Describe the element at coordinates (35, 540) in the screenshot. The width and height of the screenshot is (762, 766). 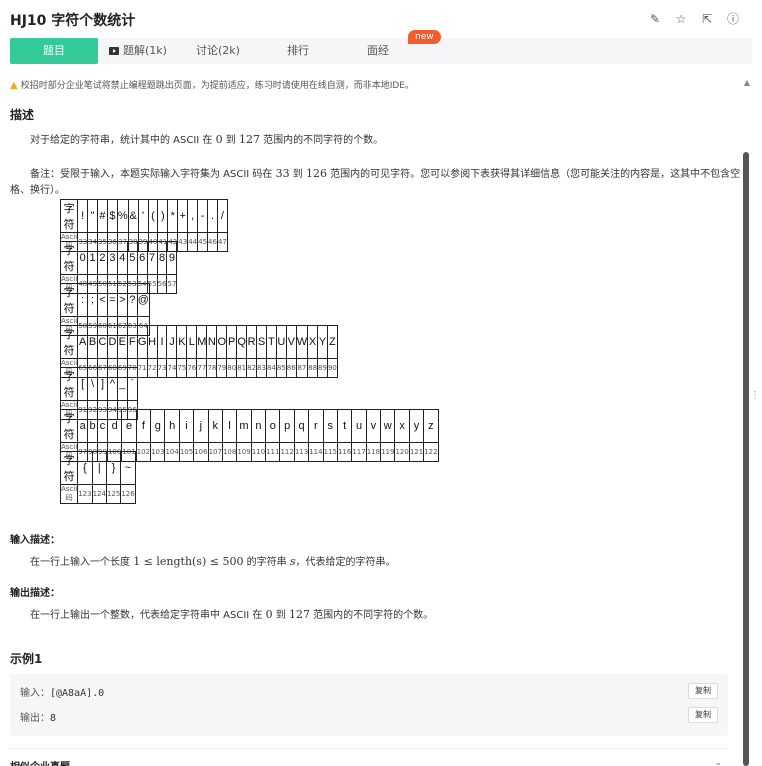
I see `input-desc-title: 输入描述：` at that location.